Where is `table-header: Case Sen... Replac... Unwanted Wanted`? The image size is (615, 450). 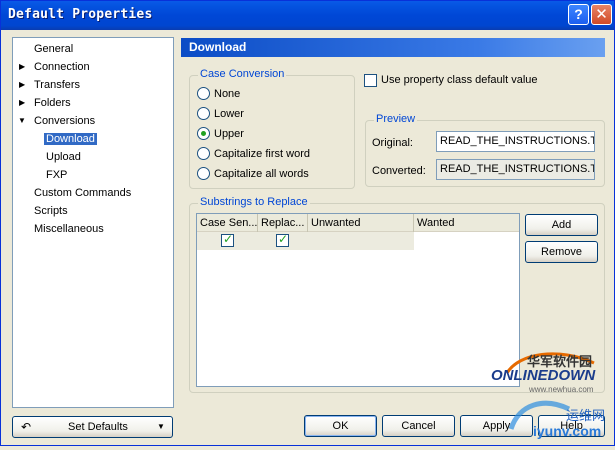
table-header: Case Sen... Replac... Unwanted Wanted is located at coordinates (358, 223).